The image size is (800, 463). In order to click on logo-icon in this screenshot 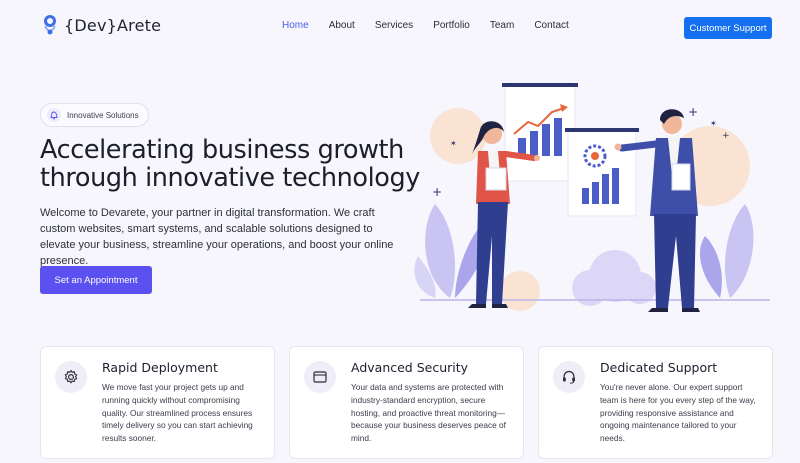, I will do `click(50, 25)`.